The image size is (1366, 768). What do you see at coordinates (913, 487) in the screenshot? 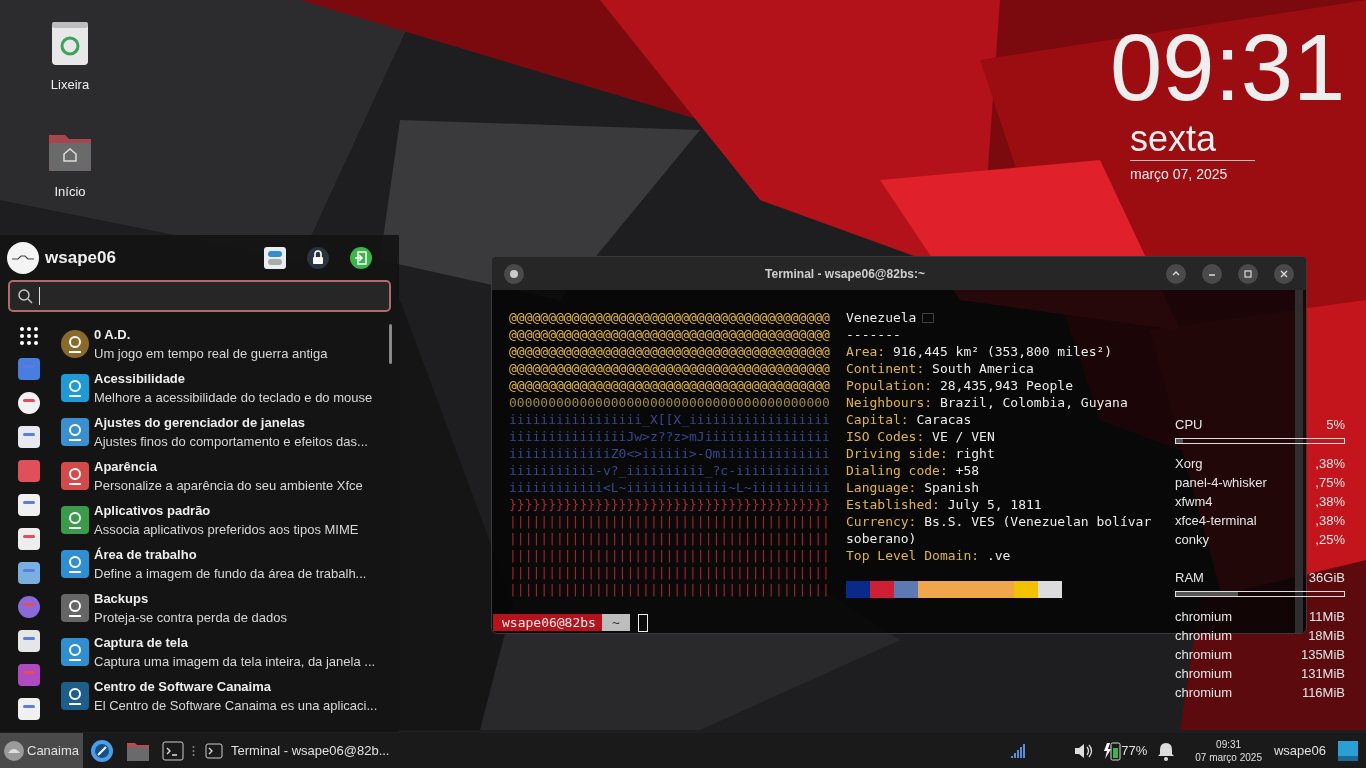
I see `info-line: Language: Spanish` at bounding box center [913, 487].